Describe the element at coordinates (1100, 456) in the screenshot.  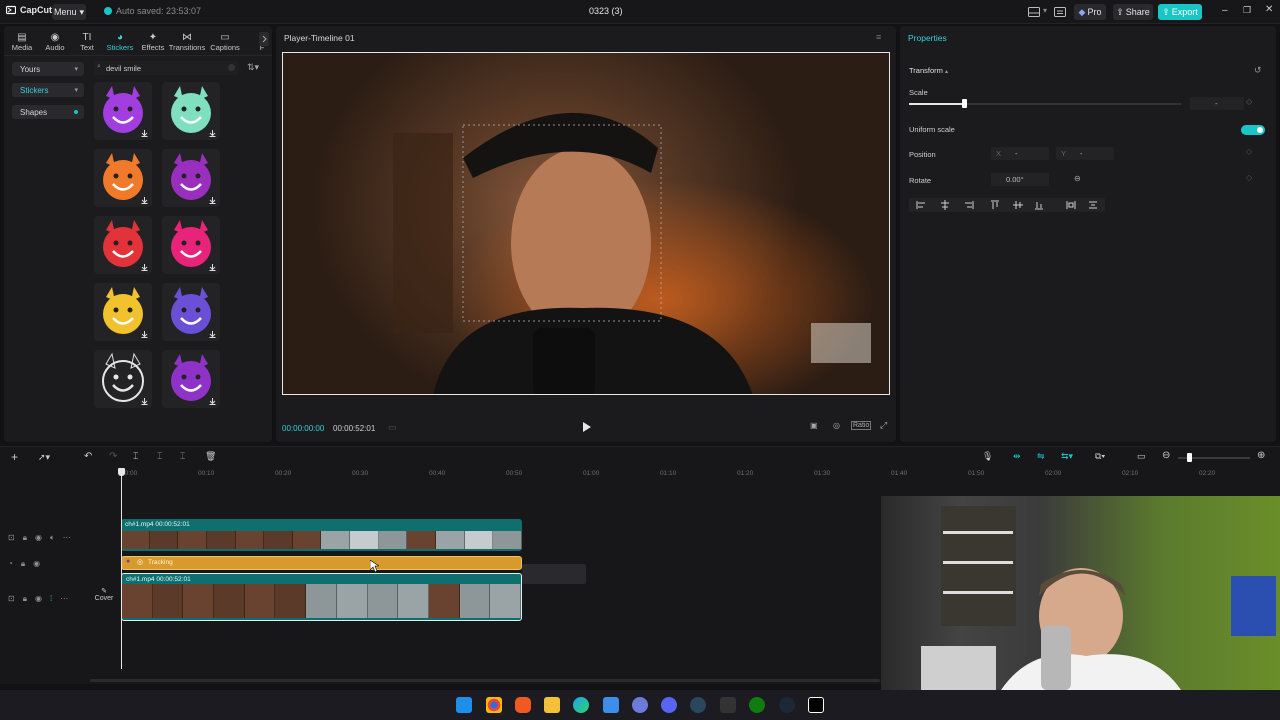
I see `preview-axis-icon: ⧉▾` at that location.